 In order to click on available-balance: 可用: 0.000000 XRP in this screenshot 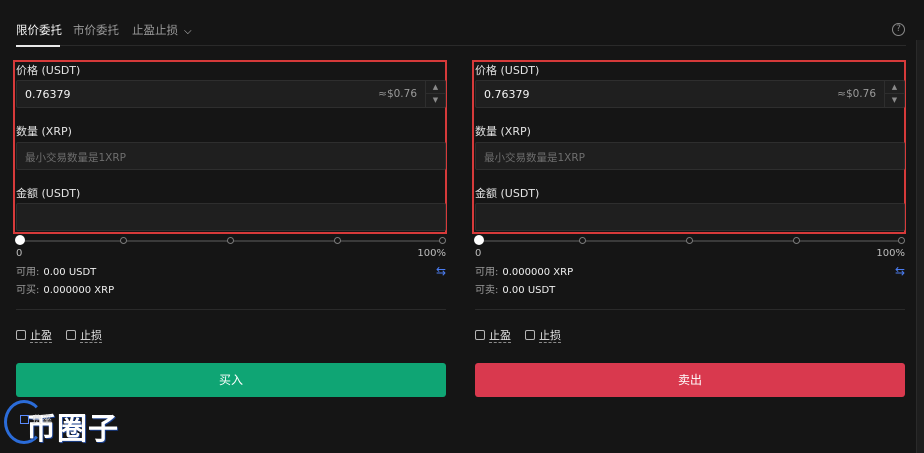, I will do `click(524, 270)`.